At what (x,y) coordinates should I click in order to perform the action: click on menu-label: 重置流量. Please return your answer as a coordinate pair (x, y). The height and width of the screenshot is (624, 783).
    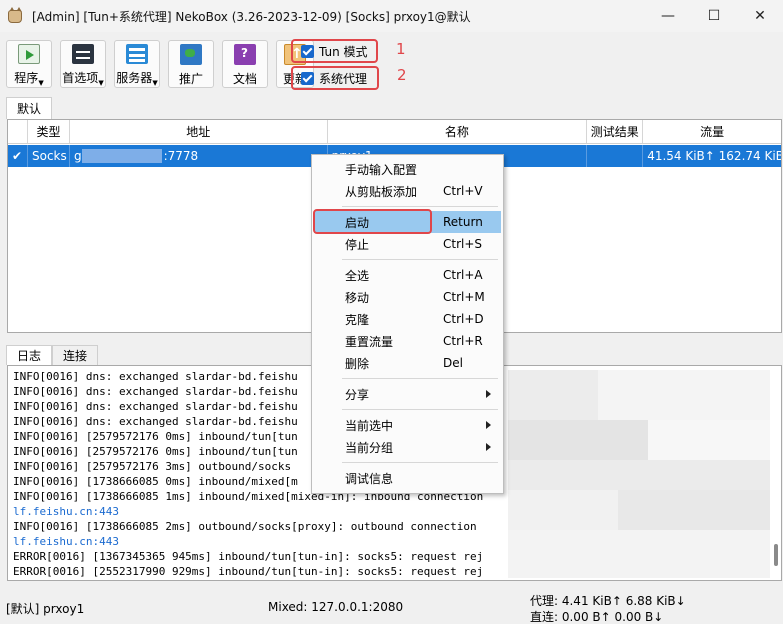
    Looking at the image, I should click on (369, 341).